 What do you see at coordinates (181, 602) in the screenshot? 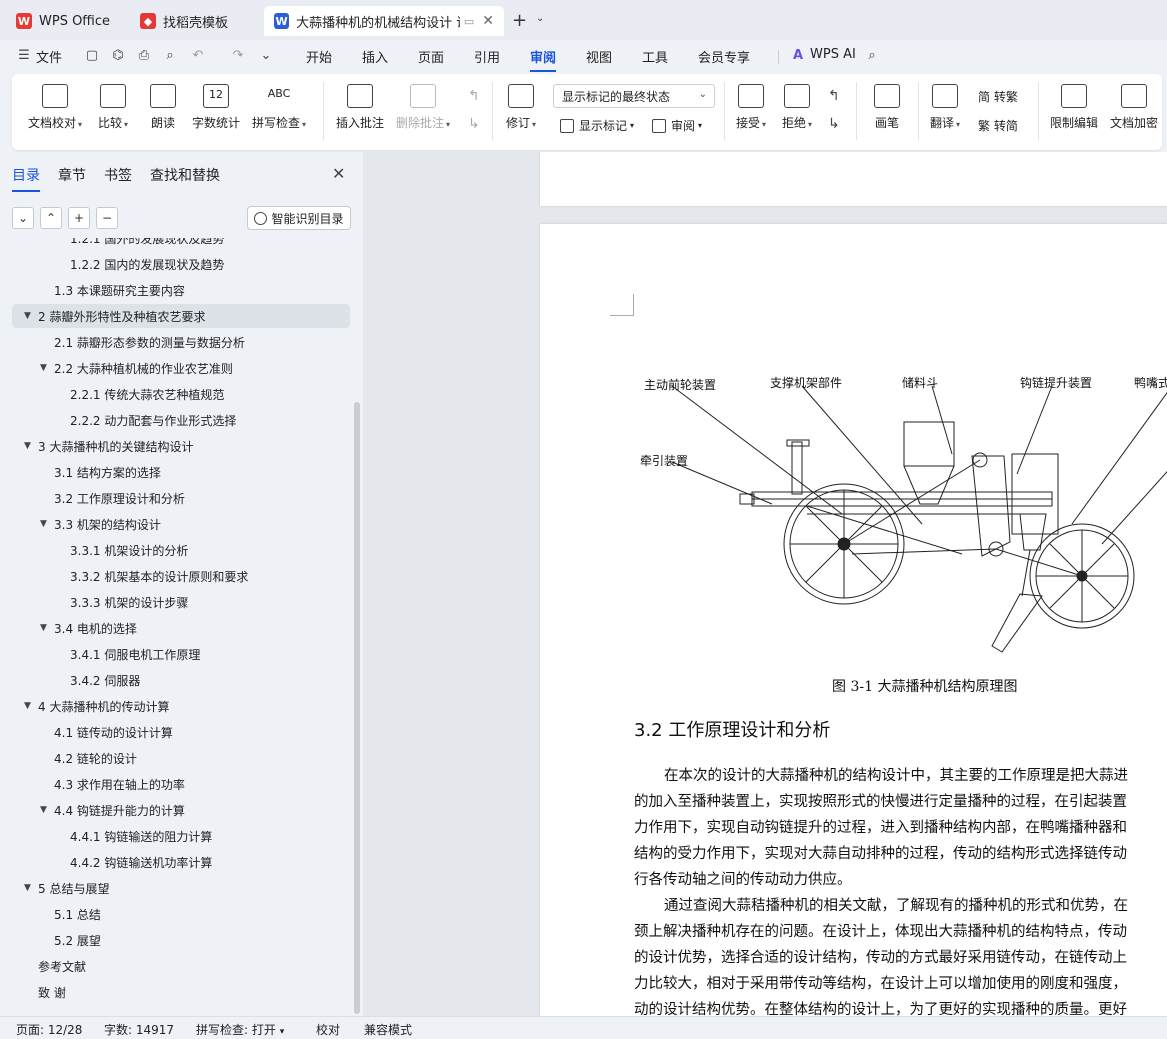
I see `toc-item: 3.3.3 机架的设计步骤` at bounding box center [181, 602].